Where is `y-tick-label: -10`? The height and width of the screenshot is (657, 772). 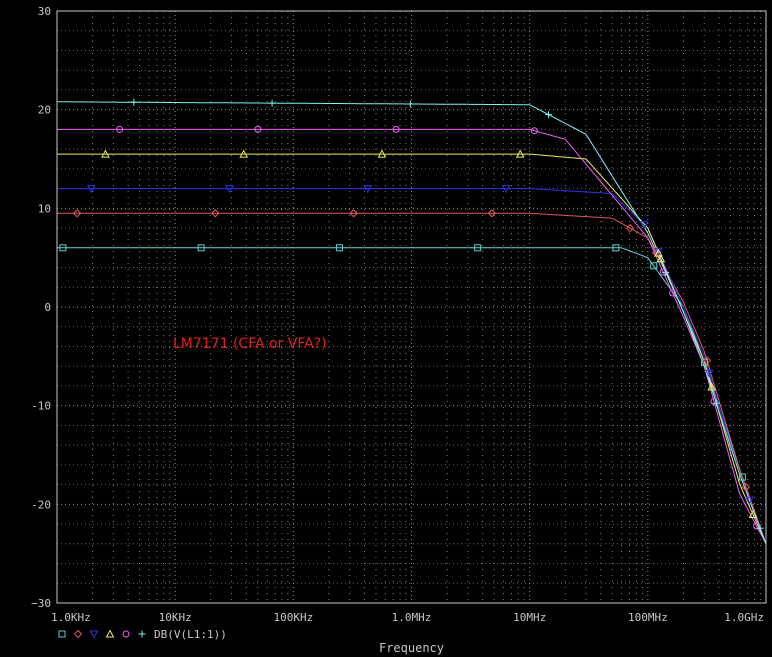 y-tick-label: -10 is located at coordinates (41, 406).